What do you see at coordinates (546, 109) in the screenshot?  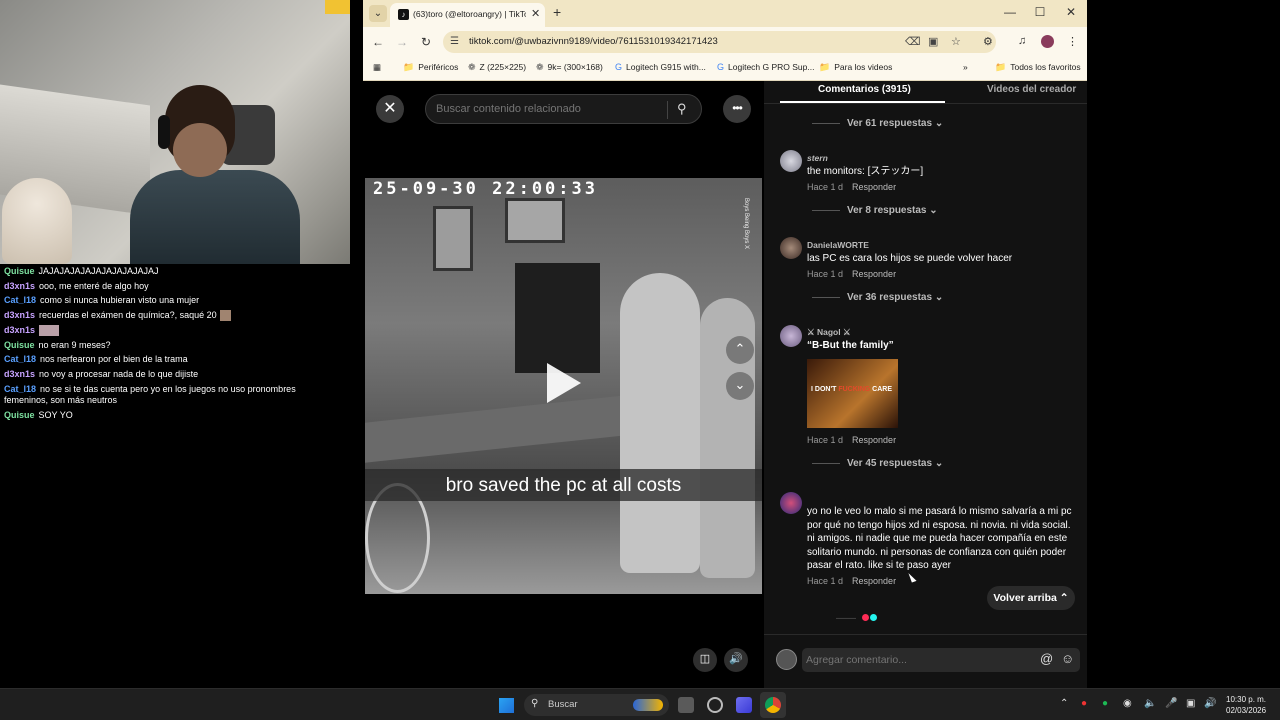 I see `related-search-input` at bounding box center [546, 109].